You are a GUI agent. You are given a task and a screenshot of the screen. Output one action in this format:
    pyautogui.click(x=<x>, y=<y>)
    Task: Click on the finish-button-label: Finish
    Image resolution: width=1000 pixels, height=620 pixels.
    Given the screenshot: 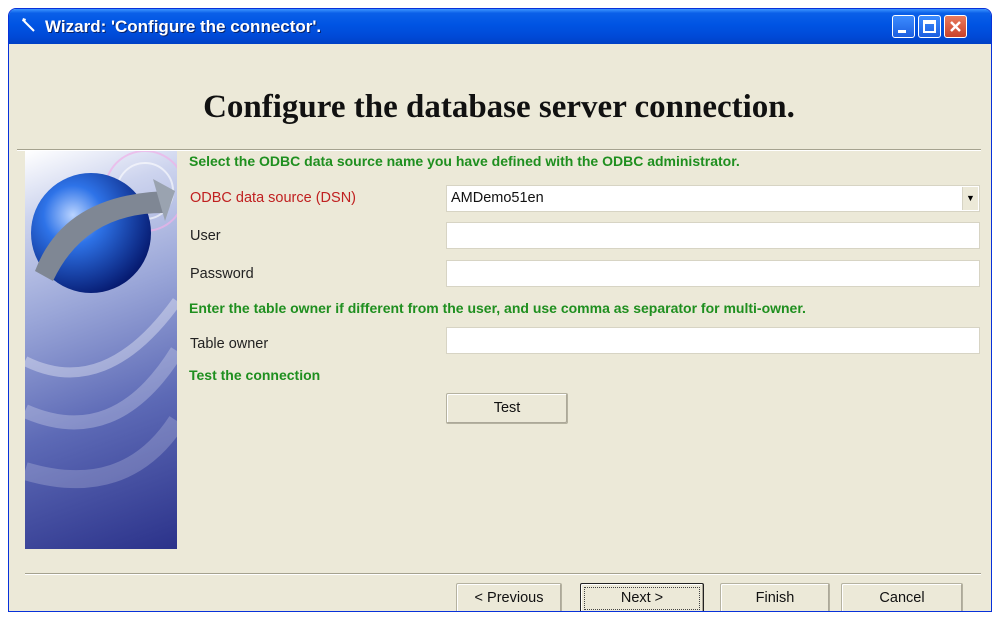 What is the action you would take?
    pyautogui.click(x=775, y=598)
    